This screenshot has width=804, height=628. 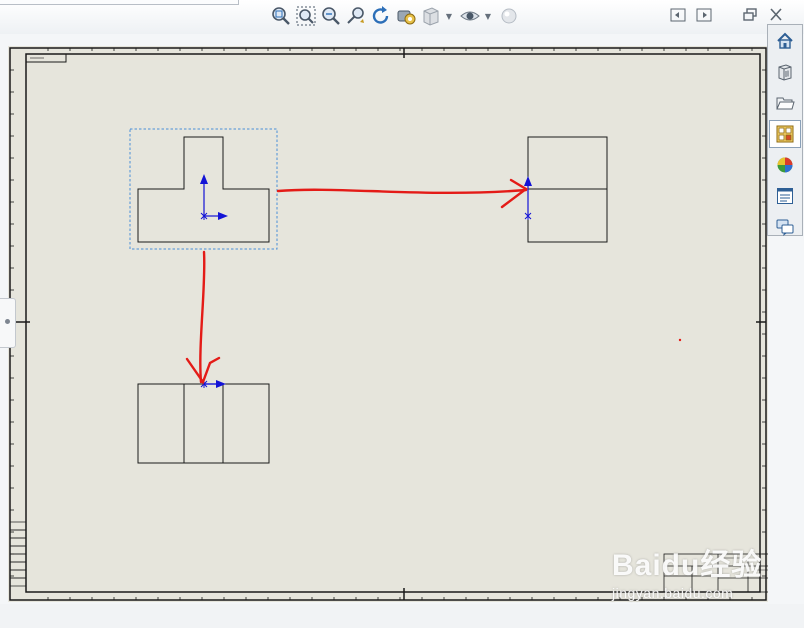 What do you see at coordinates (785, 165) in the screenshot?
I see `appearances-icon` at bounding box center [785, 165].